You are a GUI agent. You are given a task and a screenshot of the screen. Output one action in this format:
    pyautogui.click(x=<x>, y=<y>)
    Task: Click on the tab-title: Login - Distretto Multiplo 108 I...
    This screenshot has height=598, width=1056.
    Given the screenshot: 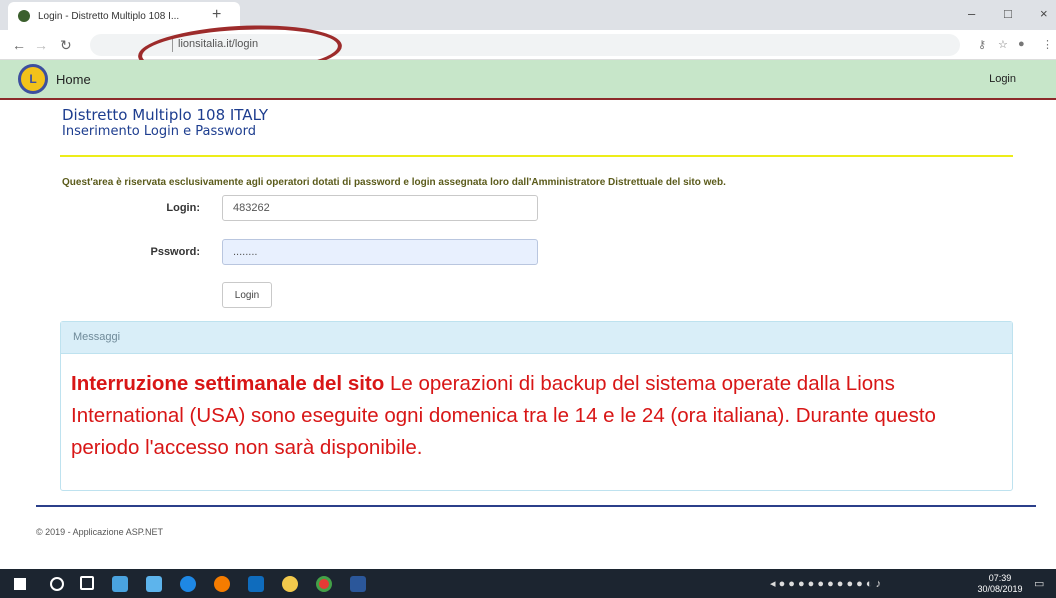 What is the action you would take?
    pyautogui.click(x=109, y=16)
    